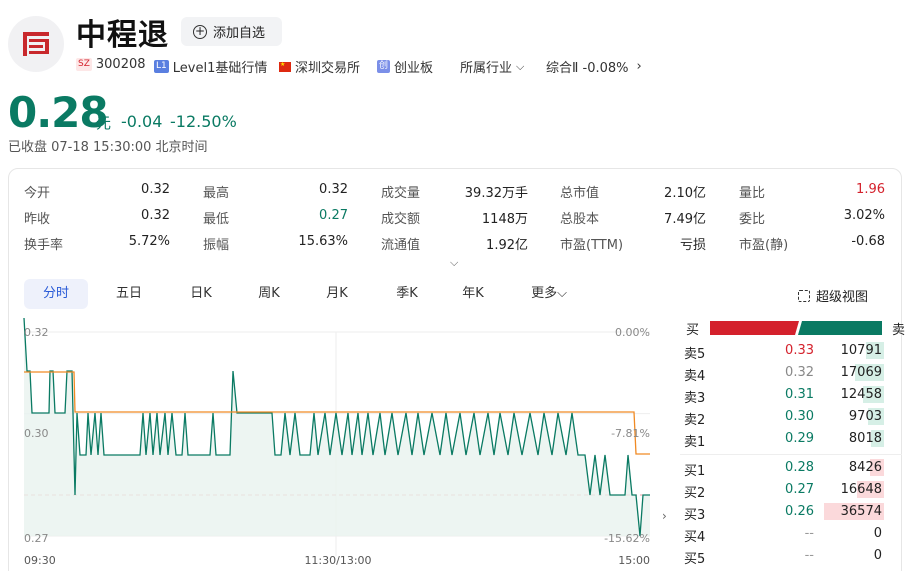 The height and width of the screenshot is (571, 910). Describe the element at coordinates (784, 556) in the screenshot. I see `bid-row: 买5 -- 0` at that location.